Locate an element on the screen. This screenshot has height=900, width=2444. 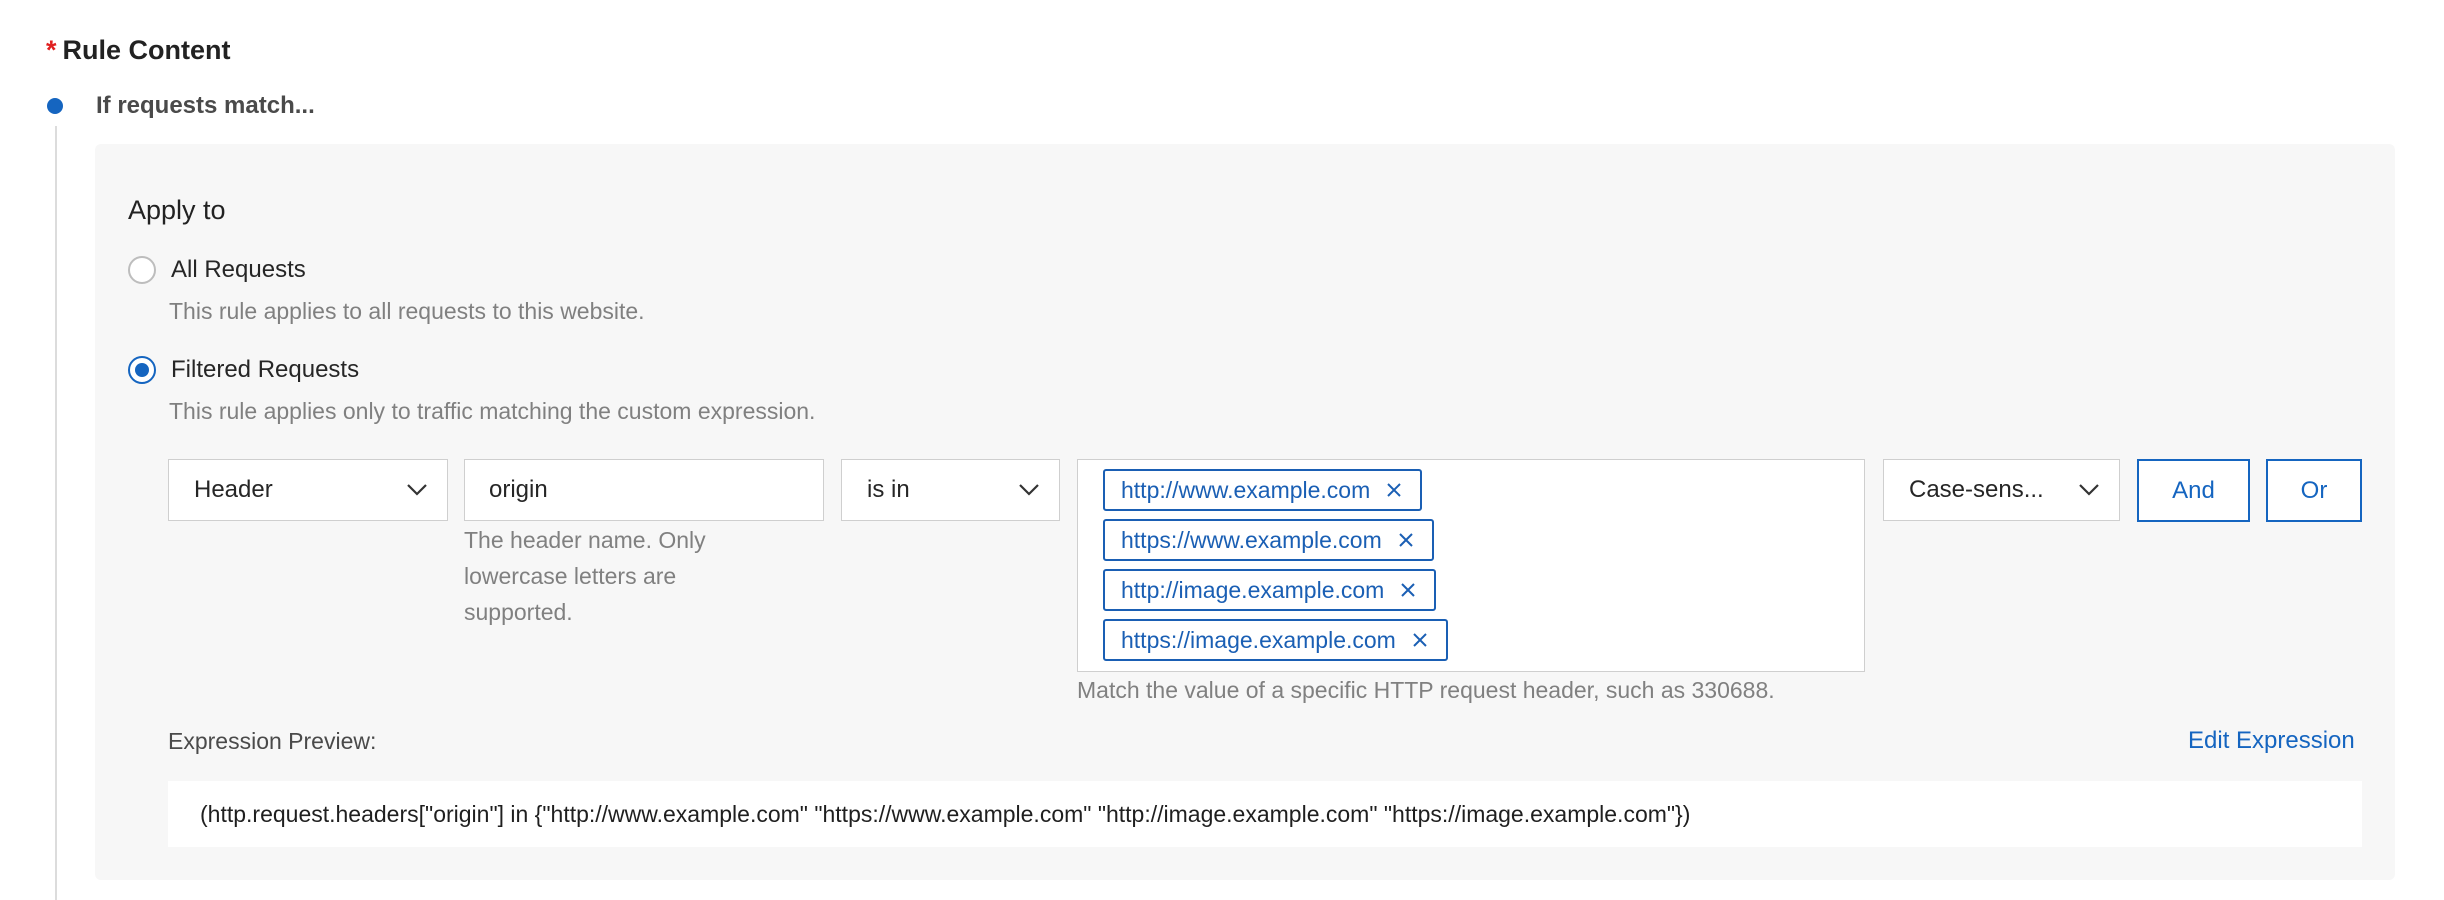
section-heading: * Rule Content is located at coordinates (138, 50).